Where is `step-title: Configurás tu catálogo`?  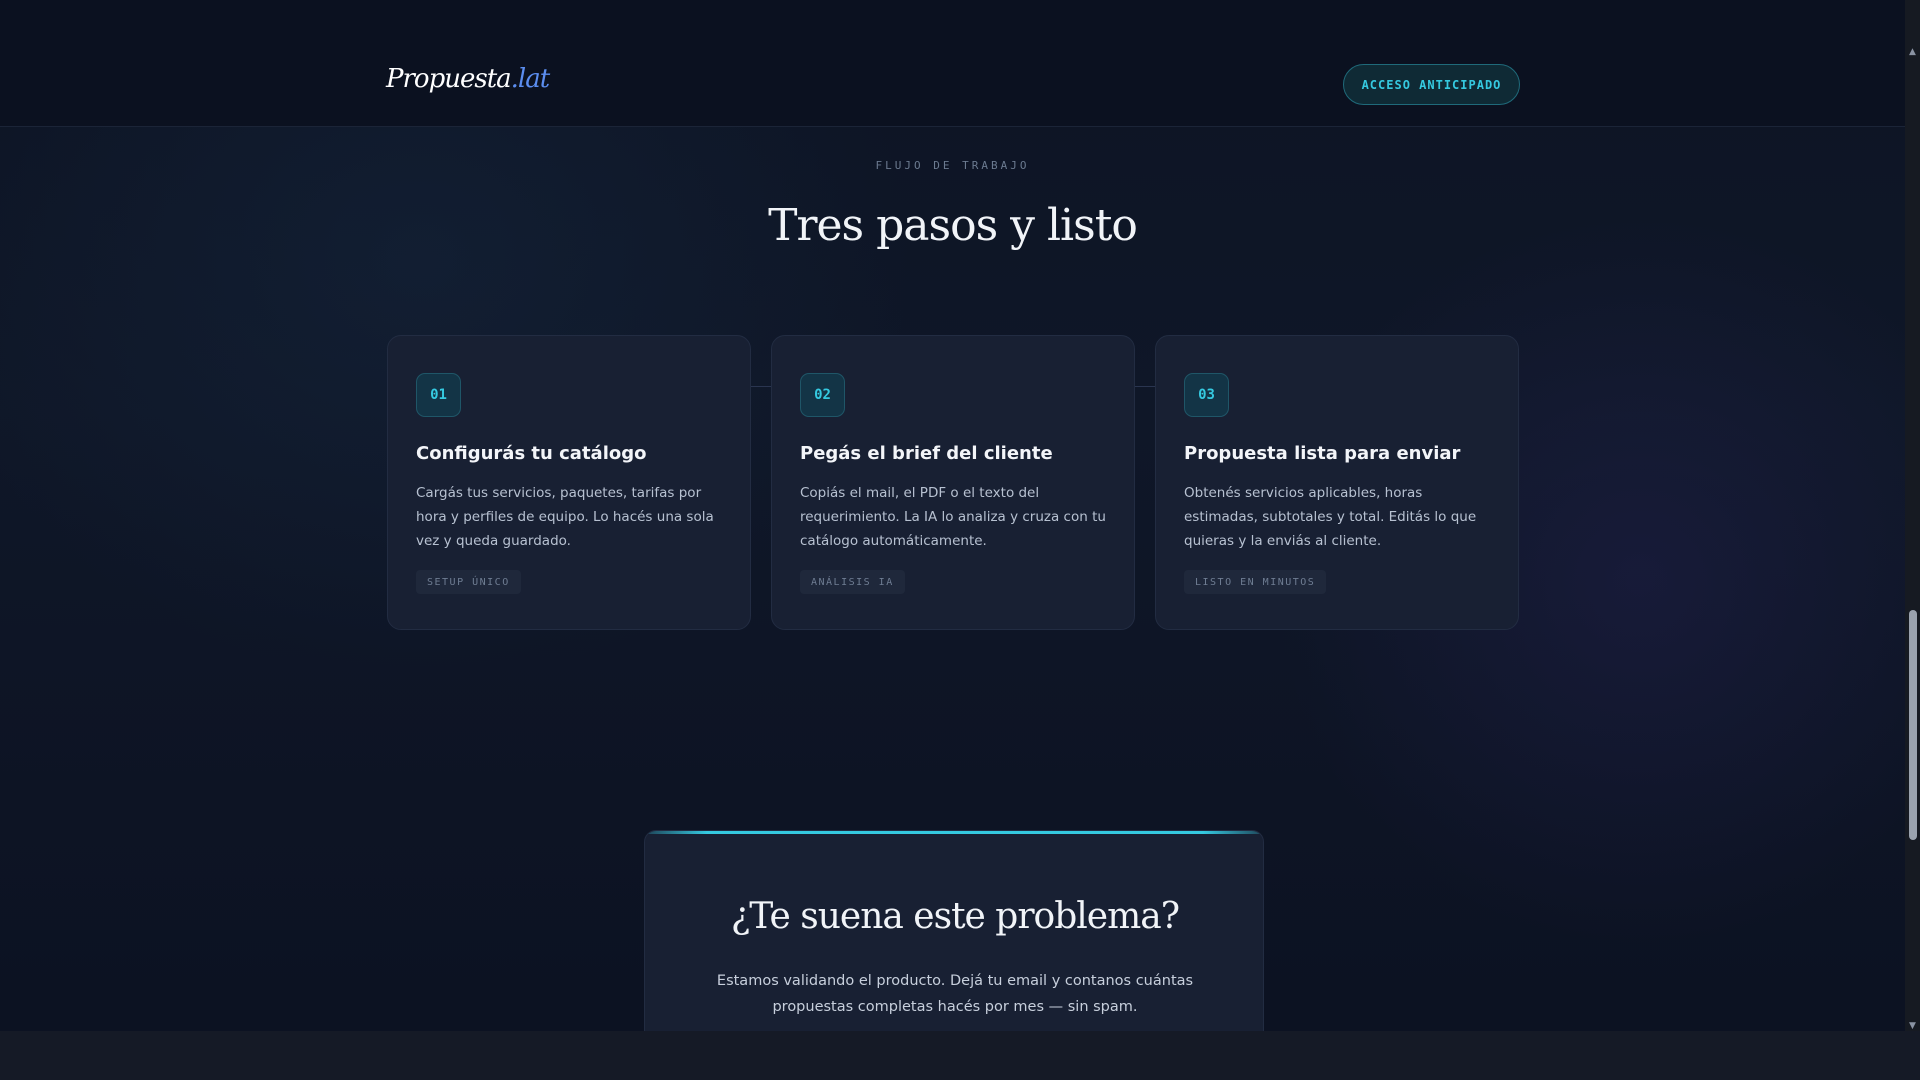 step-title: Configurás tu catálogo is located at coordinates (531, 453).